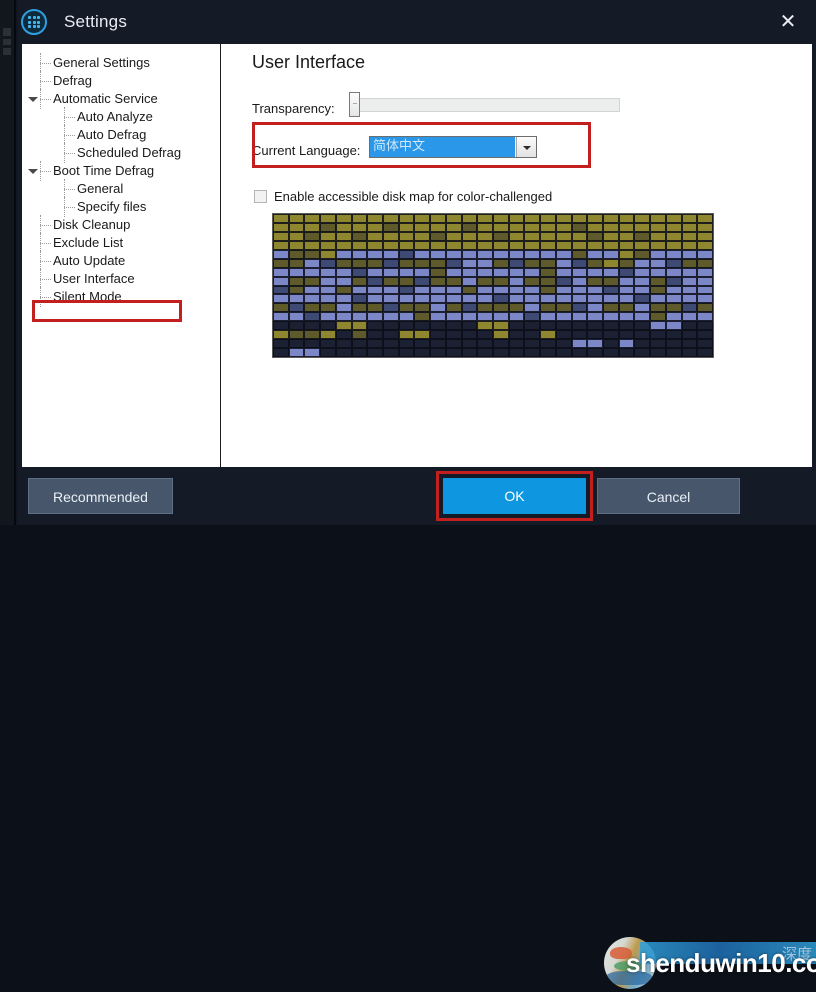 The image size is (816, 992). What do you see at coordinates (121, 171) in the screenshot?
I see `sidebar-item-boot-time-defrag: Boot Time Defrag` at bounding box center [121, 171].